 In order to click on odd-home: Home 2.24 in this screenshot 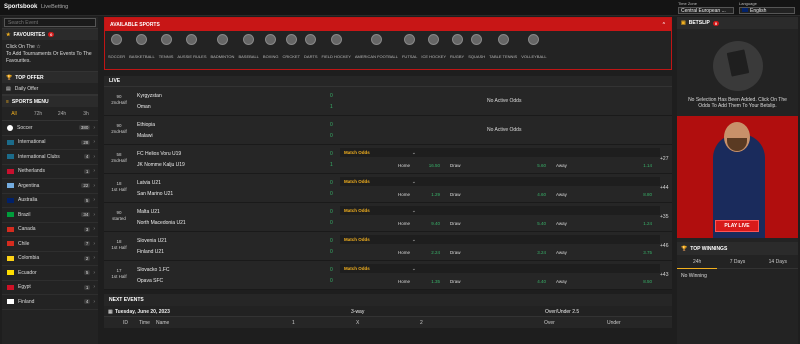, I will do `click(393, 252)`.